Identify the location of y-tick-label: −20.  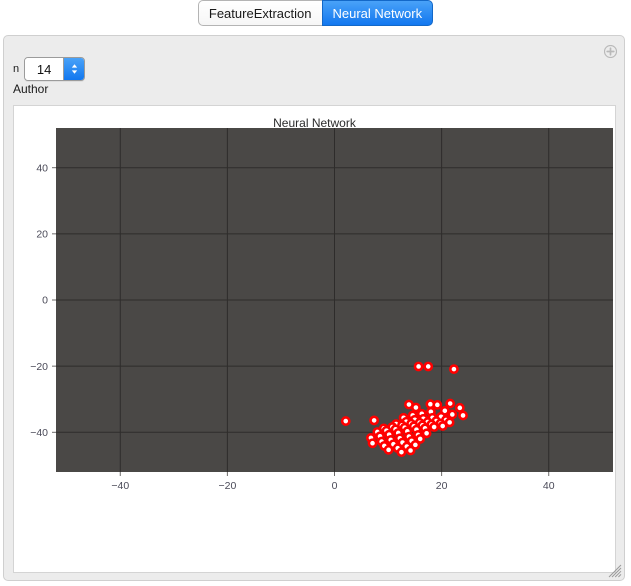
(39, 367).